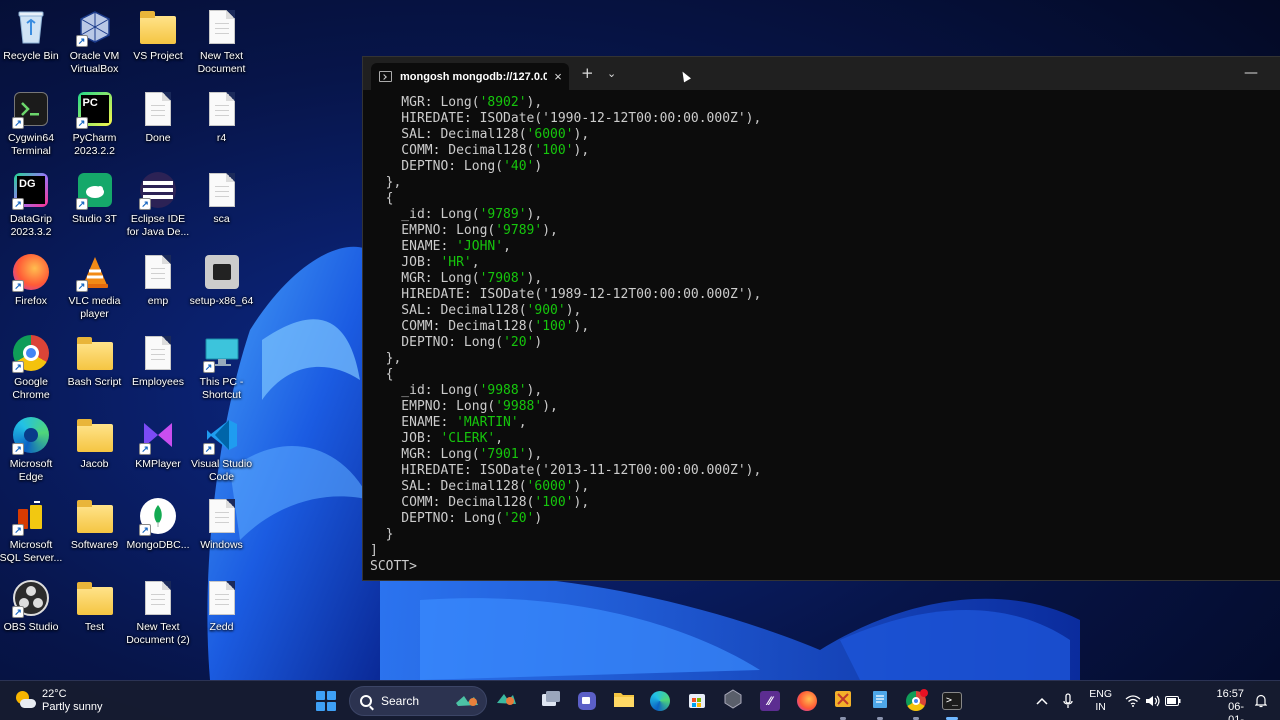  I want to click on code-text: _id: Long(, so click(425, 214).